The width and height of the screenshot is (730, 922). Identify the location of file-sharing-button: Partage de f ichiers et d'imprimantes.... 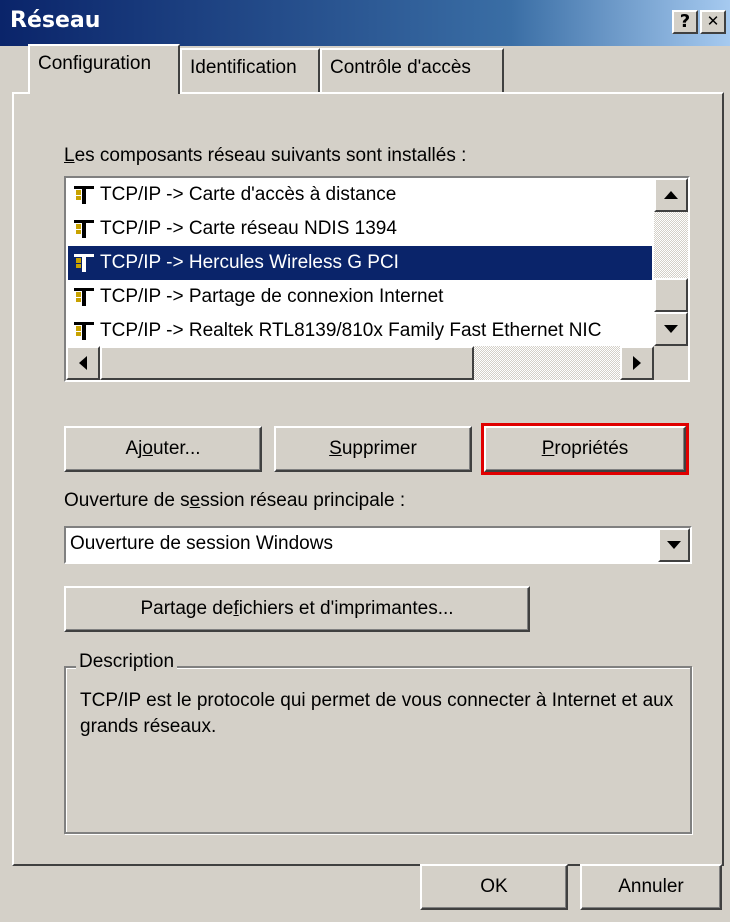
(297, 609).